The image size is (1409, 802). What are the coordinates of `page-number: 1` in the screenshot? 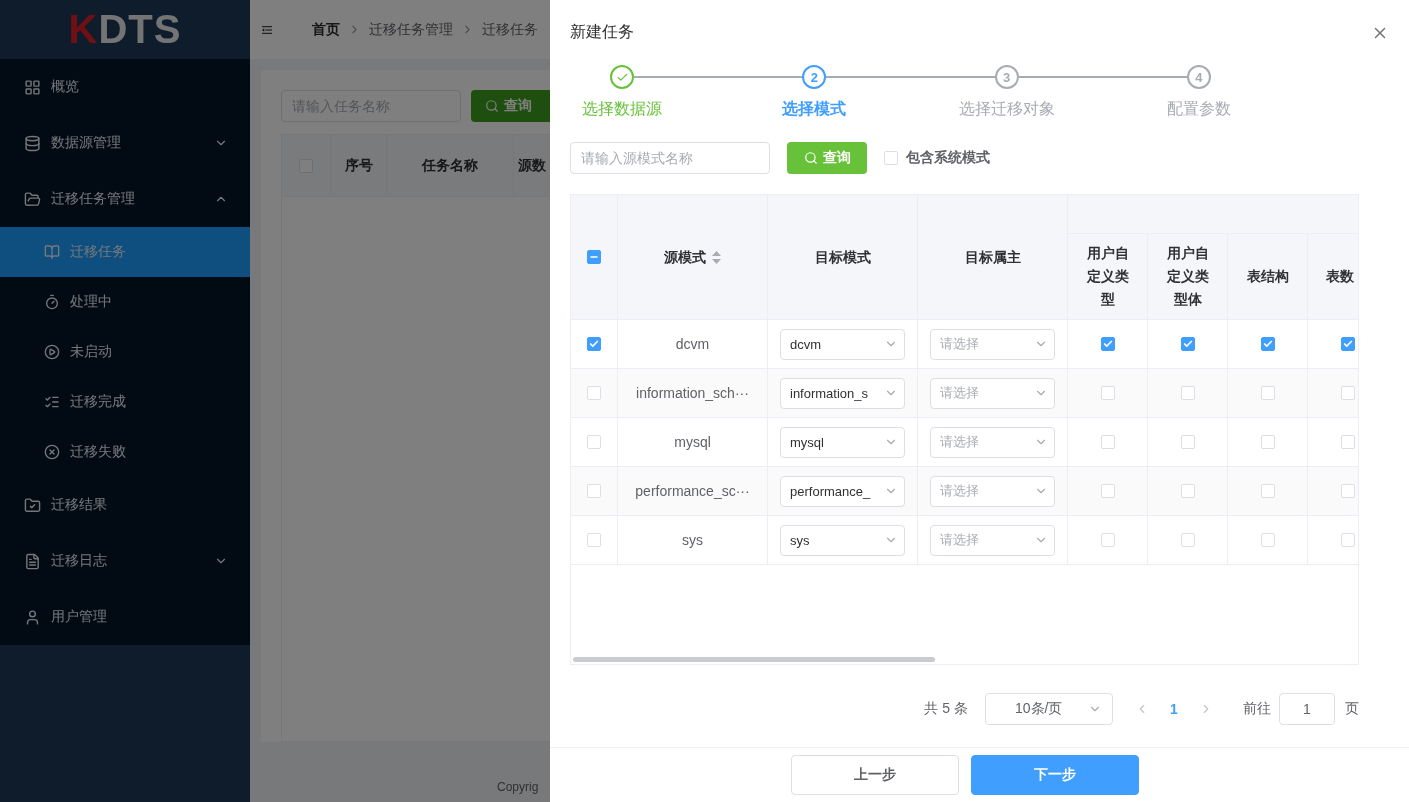 It's located at (1174, 709).